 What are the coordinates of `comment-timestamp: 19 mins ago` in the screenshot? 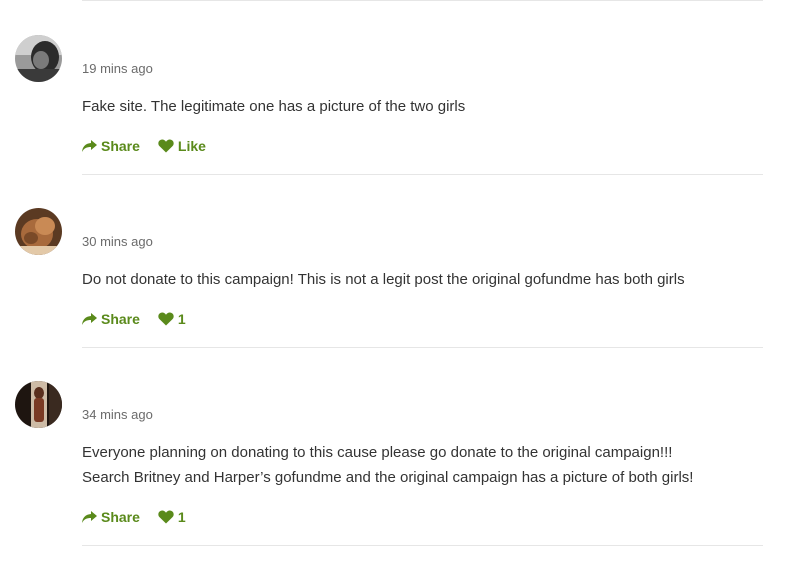 It's located at (117, 68).